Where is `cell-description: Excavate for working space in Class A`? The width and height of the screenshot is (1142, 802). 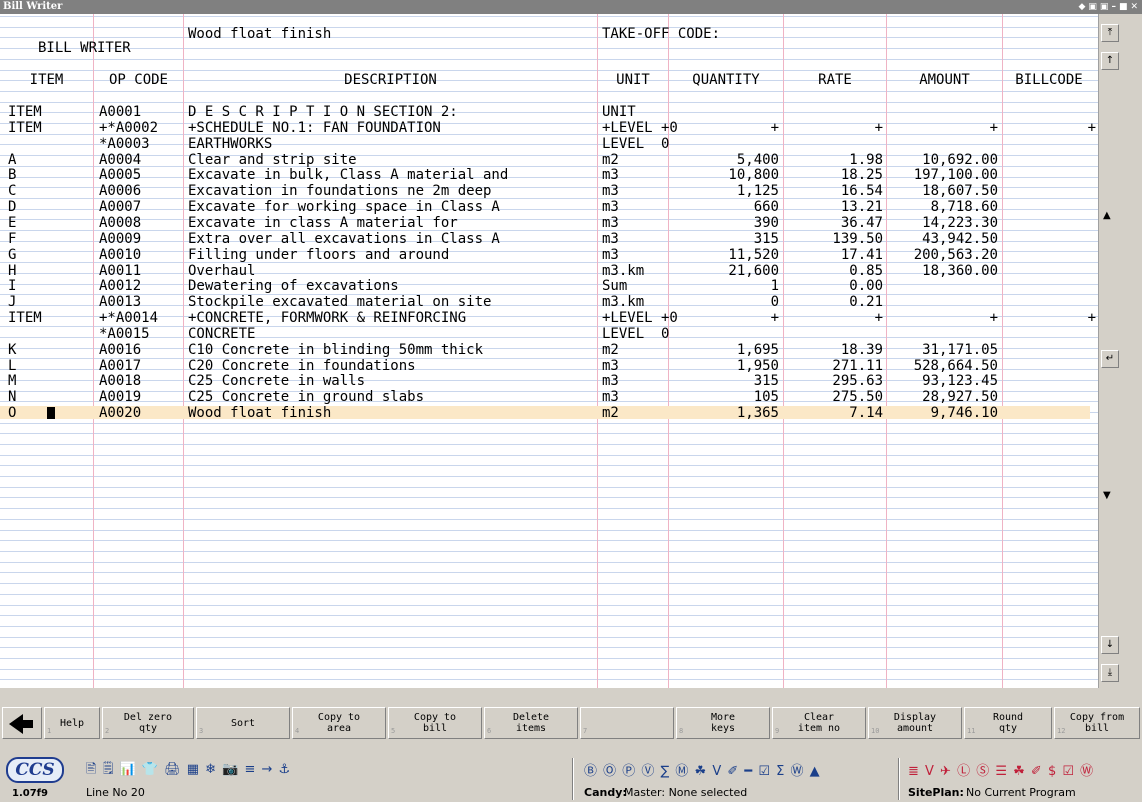 cell-description: Excavate for working space in Class A is located at coordinates (391, 207).